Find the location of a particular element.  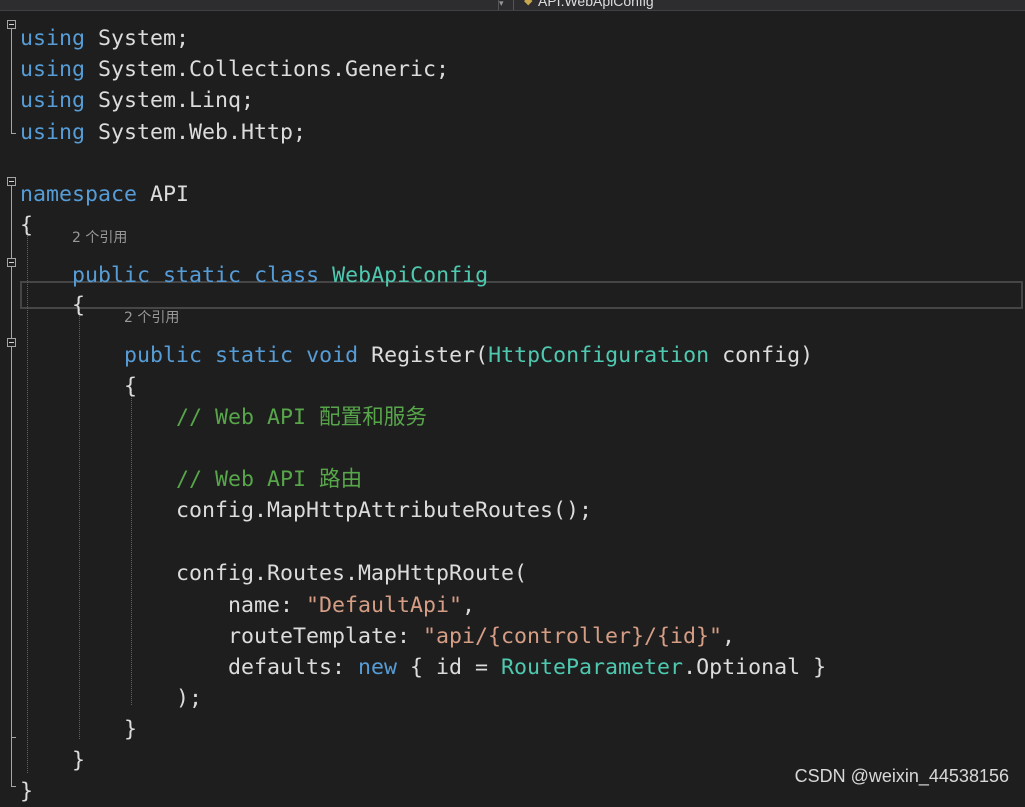

code-token: ); is located at coordinates (111, 698).